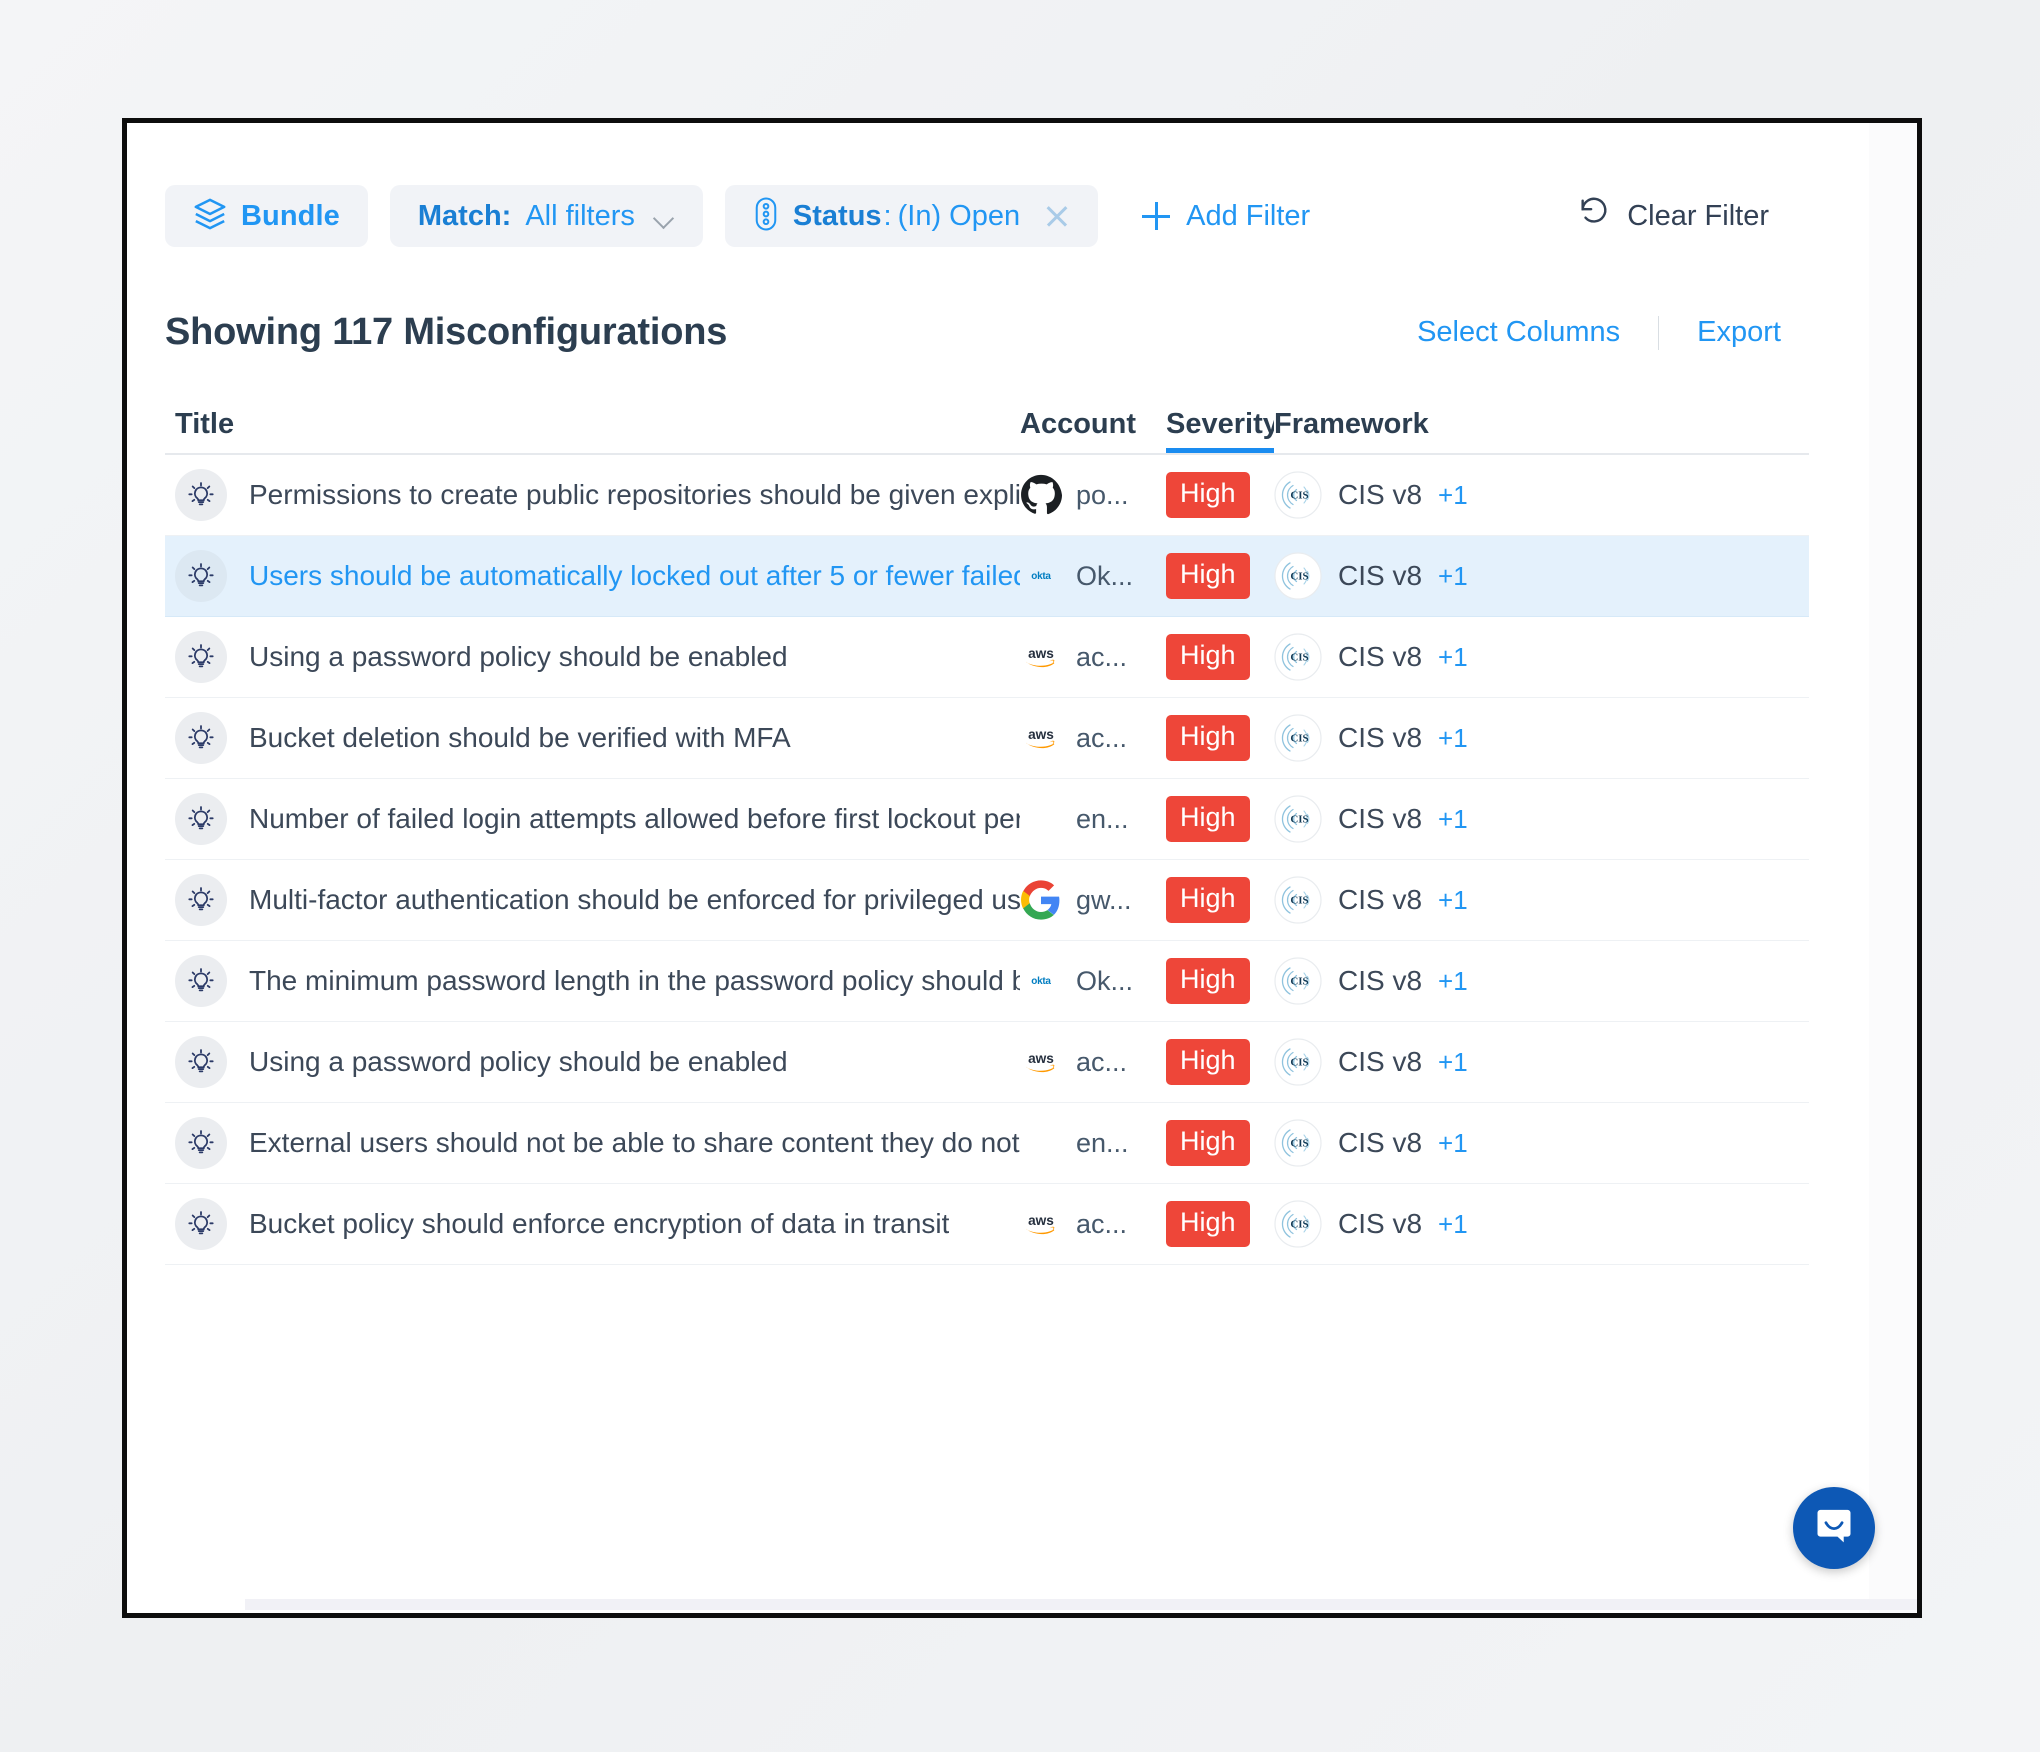 The width and height of the screenshot is (2040, 1752). I want to click on column-header-framework: Framework, so click(1404, 430).